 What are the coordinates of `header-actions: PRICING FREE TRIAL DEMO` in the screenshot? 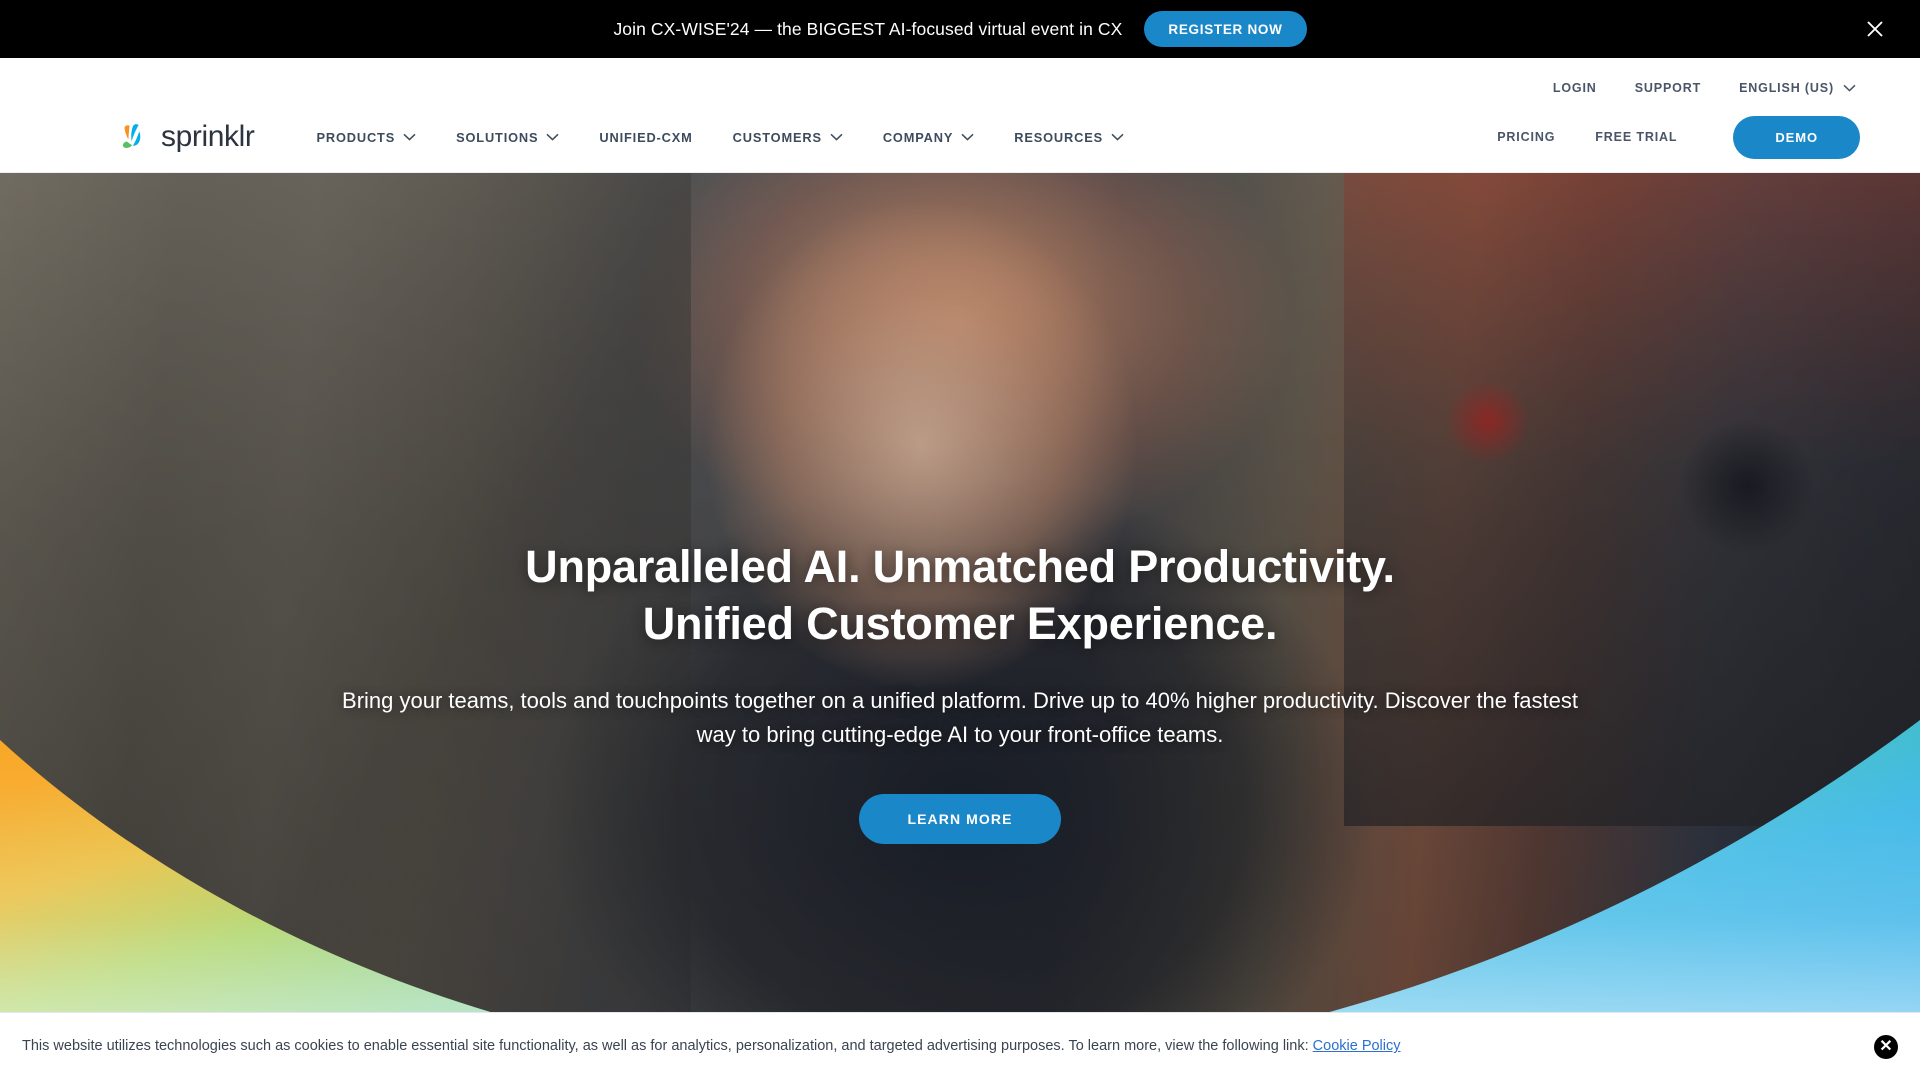 It's located at (1678, 137).